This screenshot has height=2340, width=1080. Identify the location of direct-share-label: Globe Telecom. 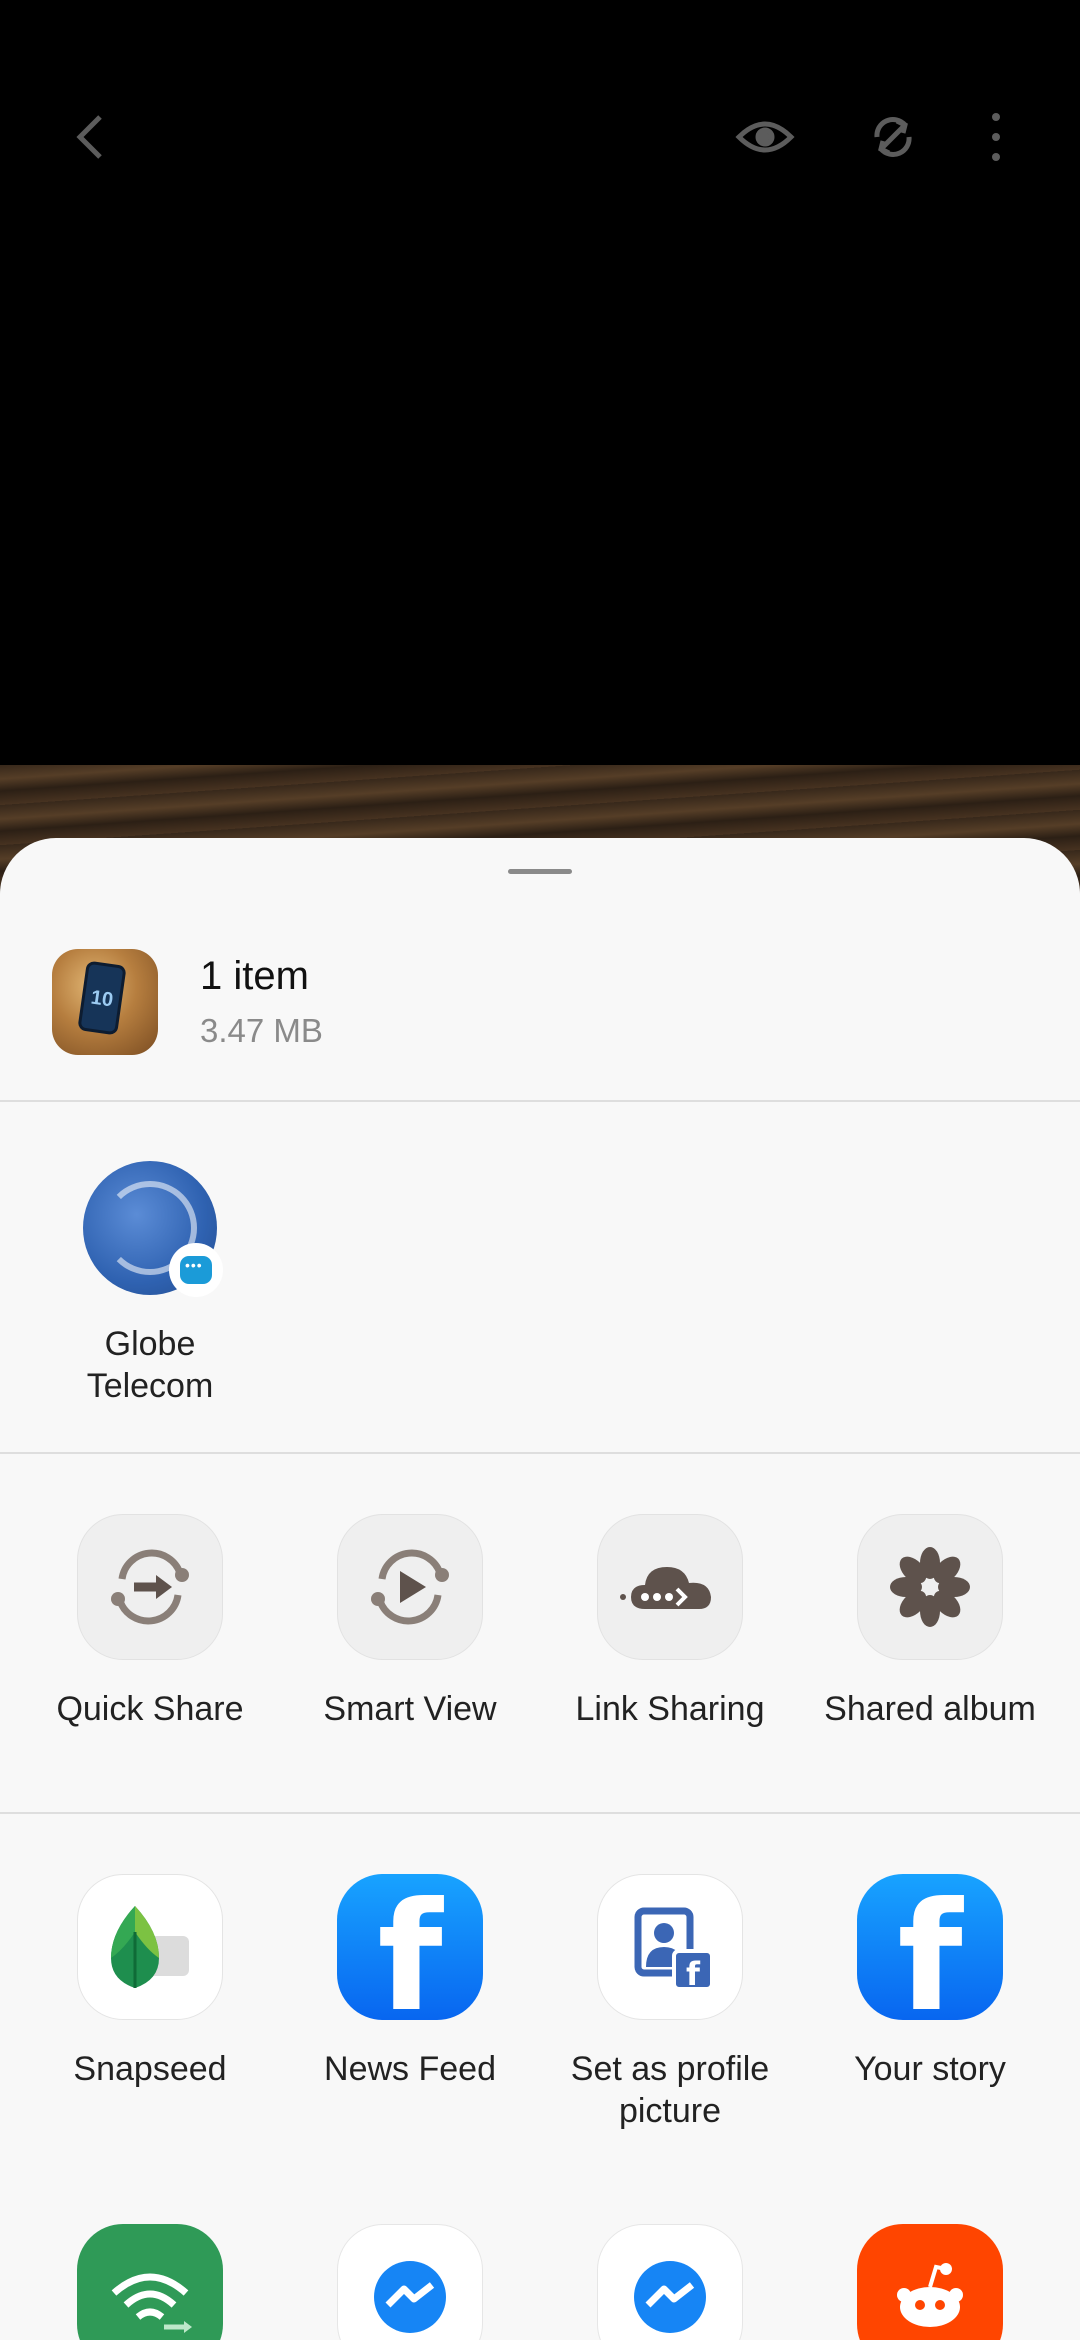
(150, 1365).